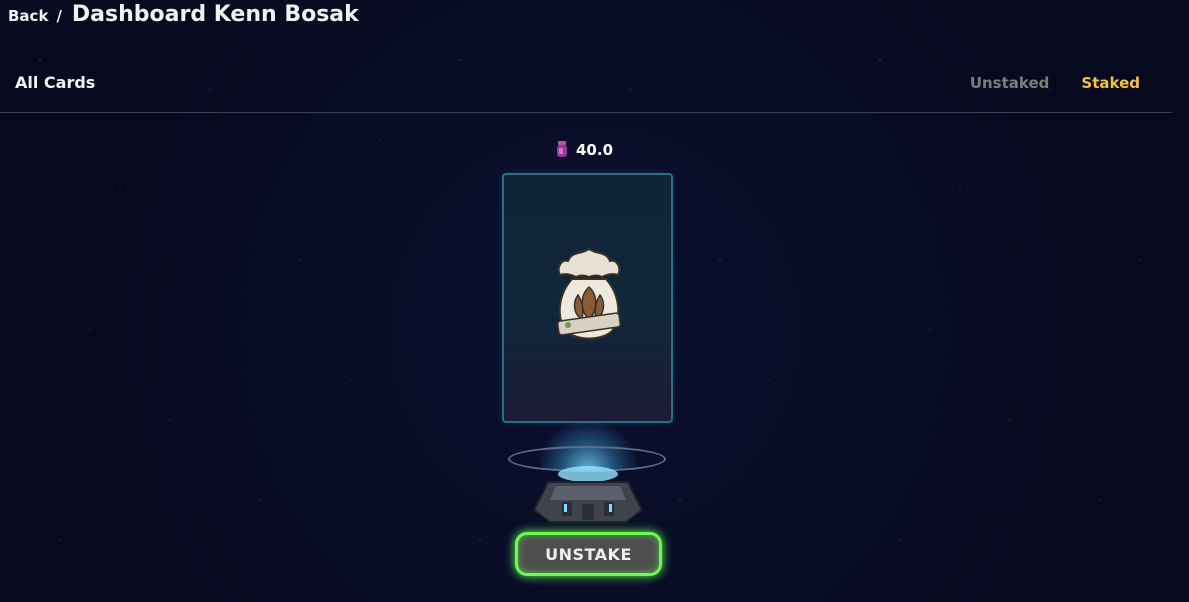  I want to click on back-link: Back, so click(28, 16).